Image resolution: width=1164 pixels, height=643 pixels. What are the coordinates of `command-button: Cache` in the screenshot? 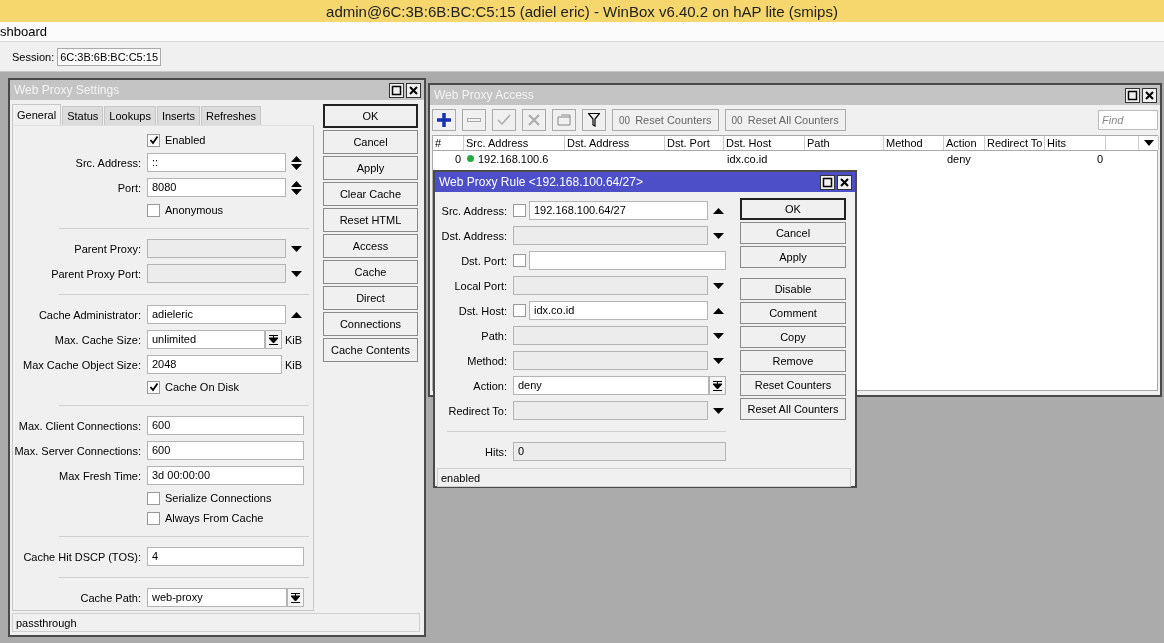 It's located at (370, 272).